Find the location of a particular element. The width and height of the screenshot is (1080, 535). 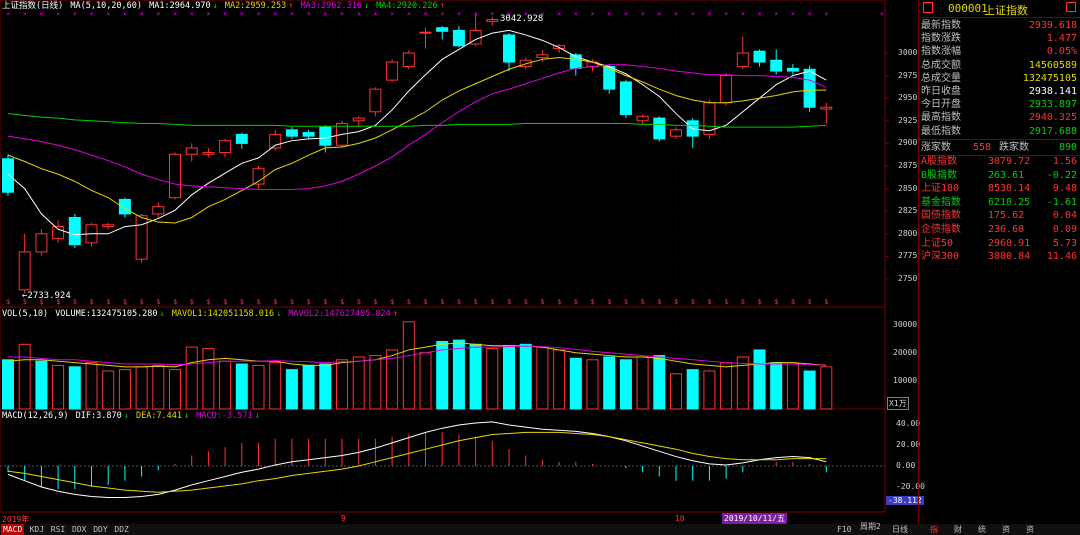

period2-button: 周期2 is located at coordinates (870, 529).